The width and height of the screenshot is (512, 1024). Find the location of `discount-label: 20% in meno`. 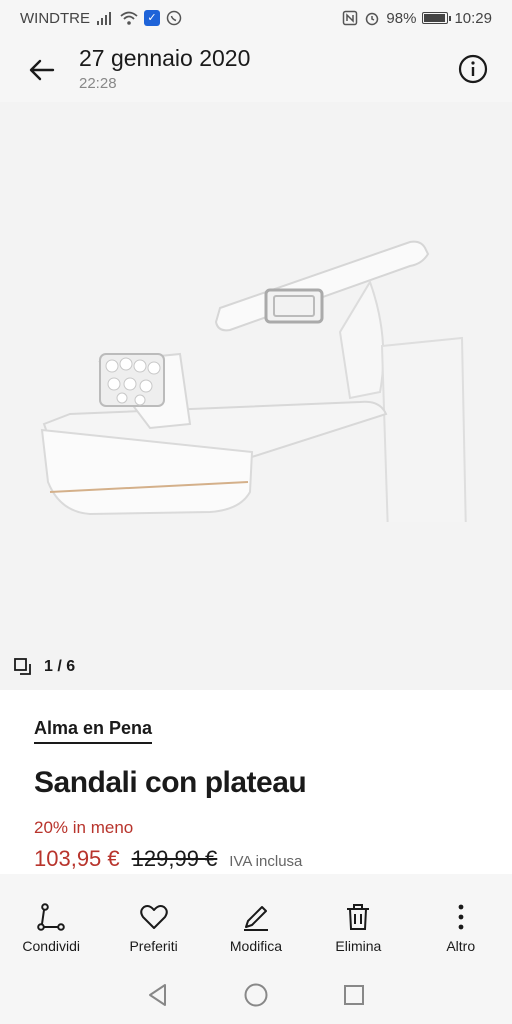

discount-label: 20% in meno is located at coordinates (84, 827).